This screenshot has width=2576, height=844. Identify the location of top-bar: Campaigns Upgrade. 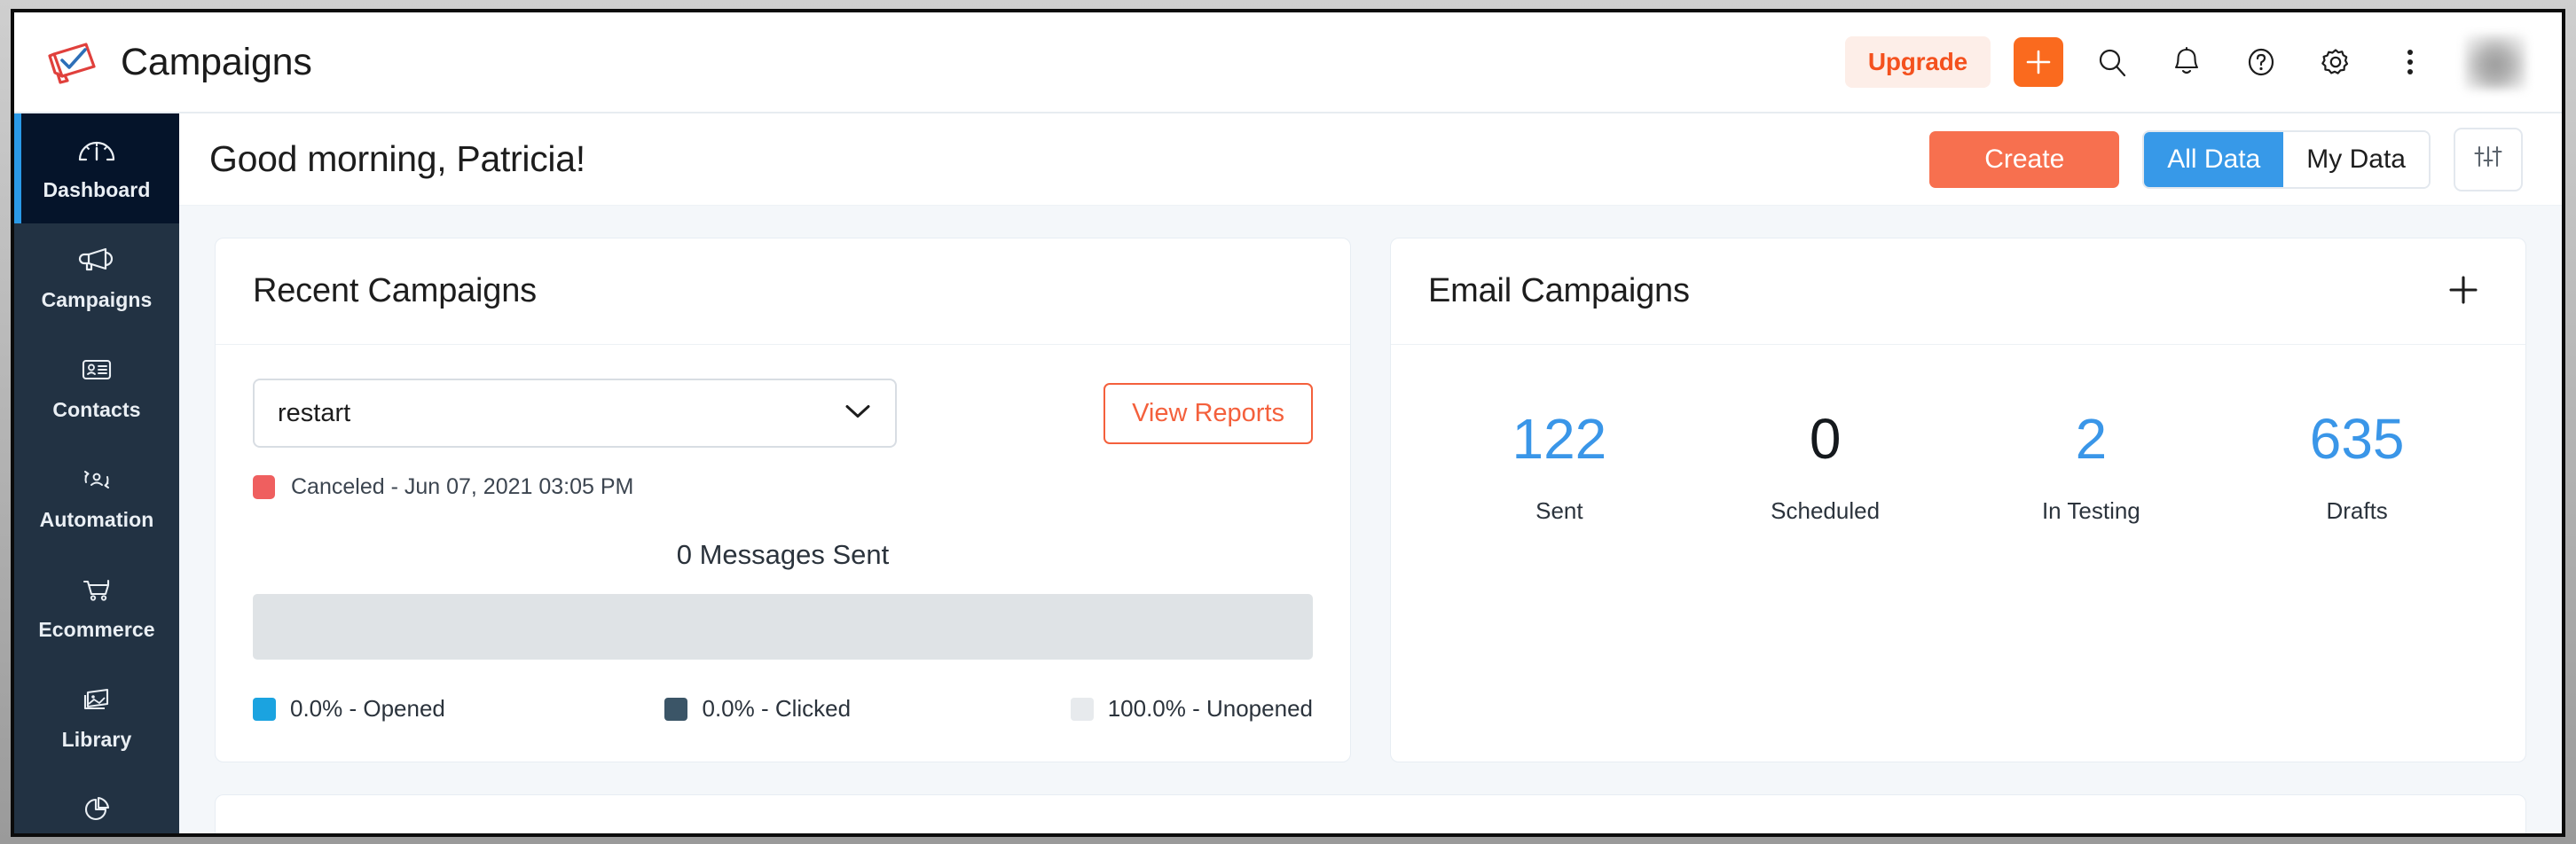
(1288, 62).